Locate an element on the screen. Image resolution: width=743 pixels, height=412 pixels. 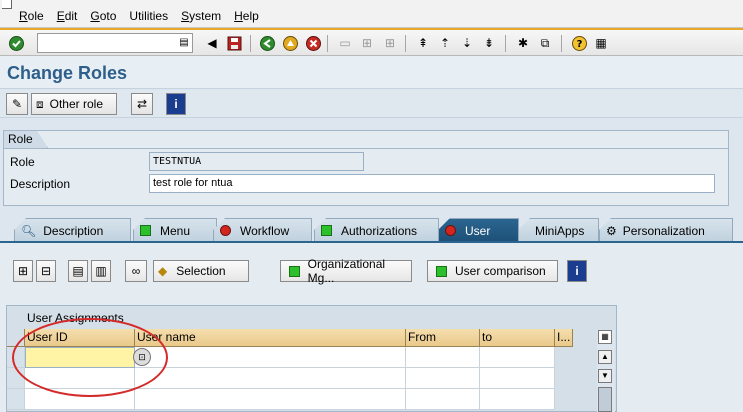
find-button: ∞ is located at coordinates (136, 271).